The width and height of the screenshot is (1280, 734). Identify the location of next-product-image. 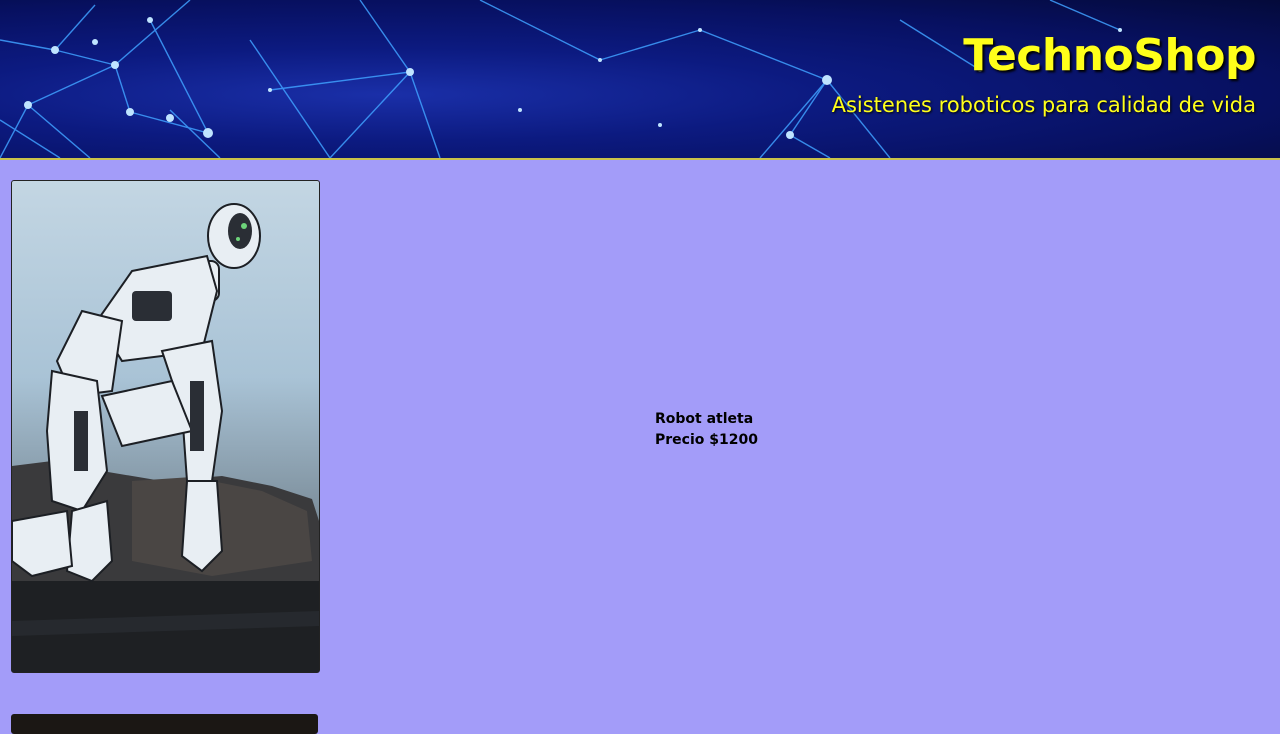
(164, 724).